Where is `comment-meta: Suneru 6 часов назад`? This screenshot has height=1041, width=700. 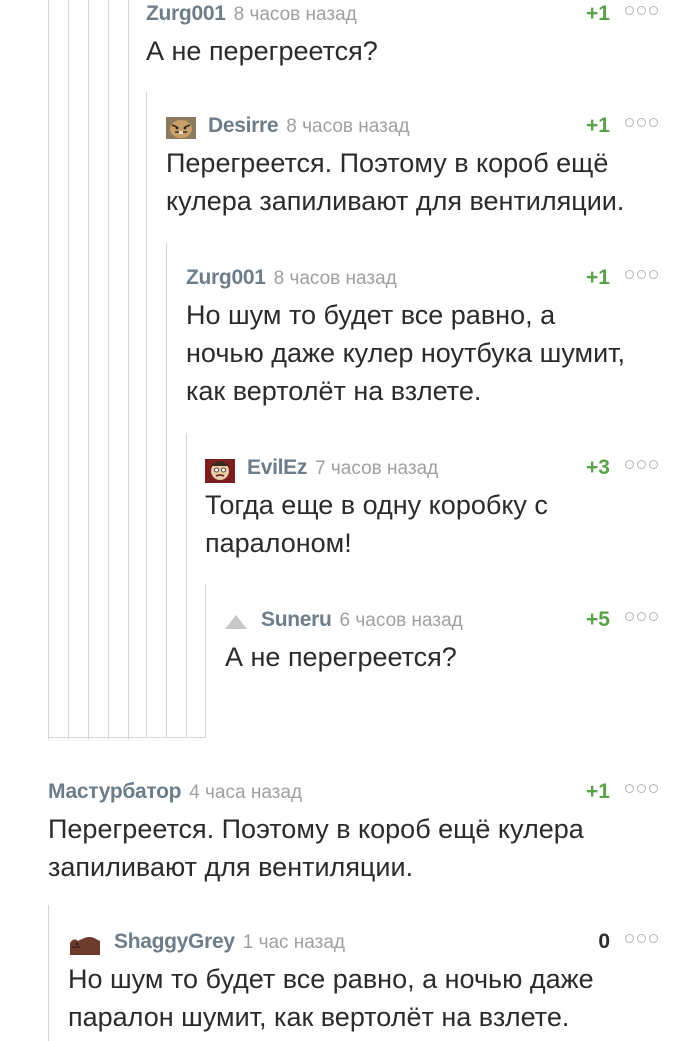
comment-meta: Suneru 6 часов назад is located at coordinates (344, 622).